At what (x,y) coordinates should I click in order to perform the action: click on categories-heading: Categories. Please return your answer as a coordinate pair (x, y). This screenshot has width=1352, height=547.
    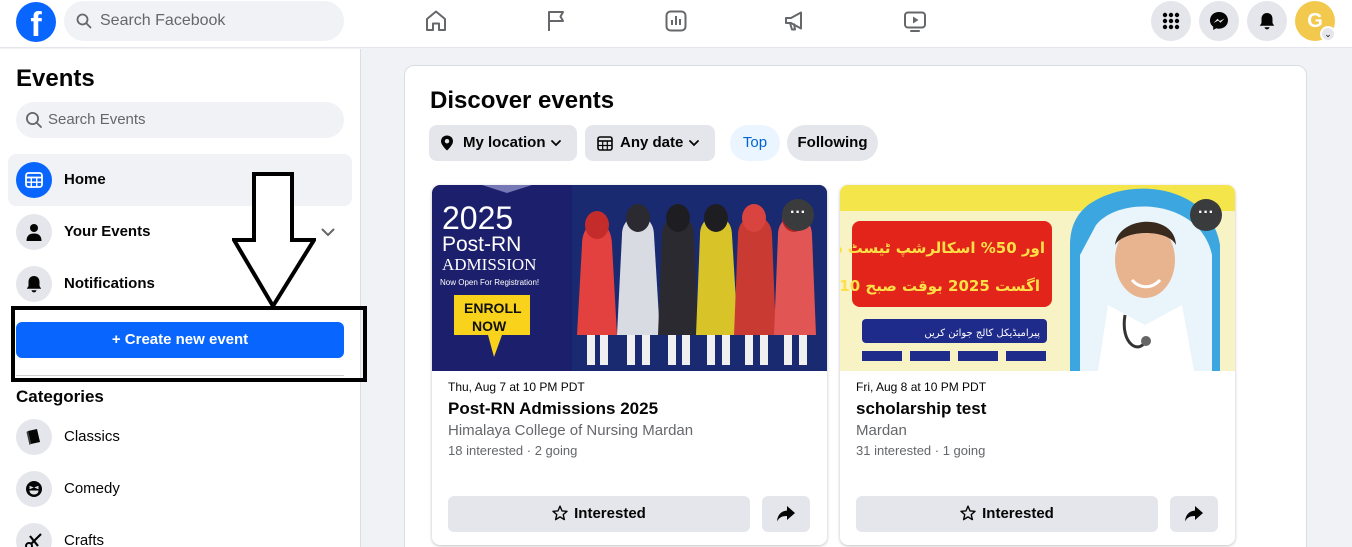
    Looking at the image, I should click on (60, 396).